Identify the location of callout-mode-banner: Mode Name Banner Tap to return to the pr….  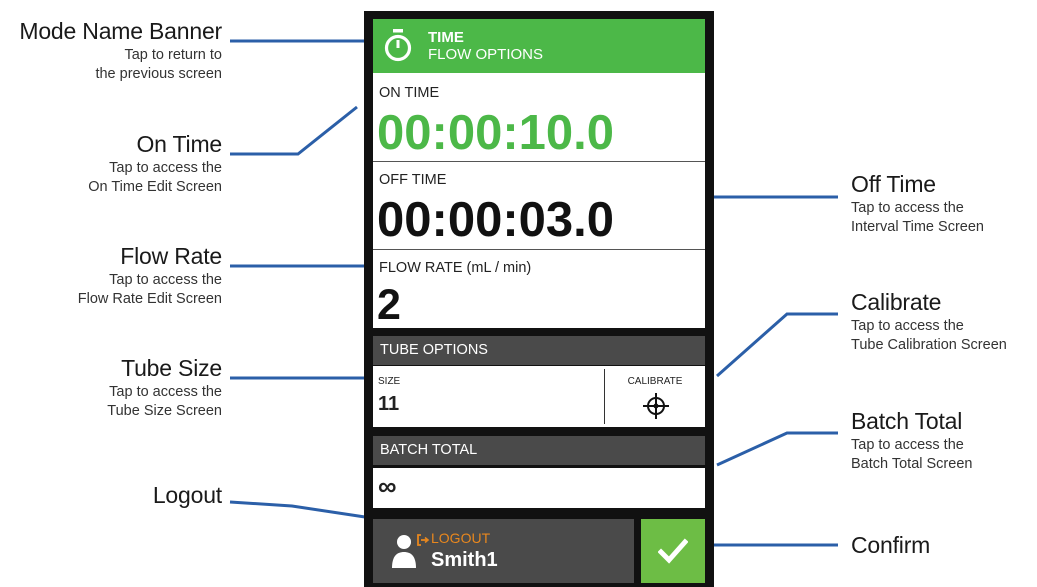
(120, 51).